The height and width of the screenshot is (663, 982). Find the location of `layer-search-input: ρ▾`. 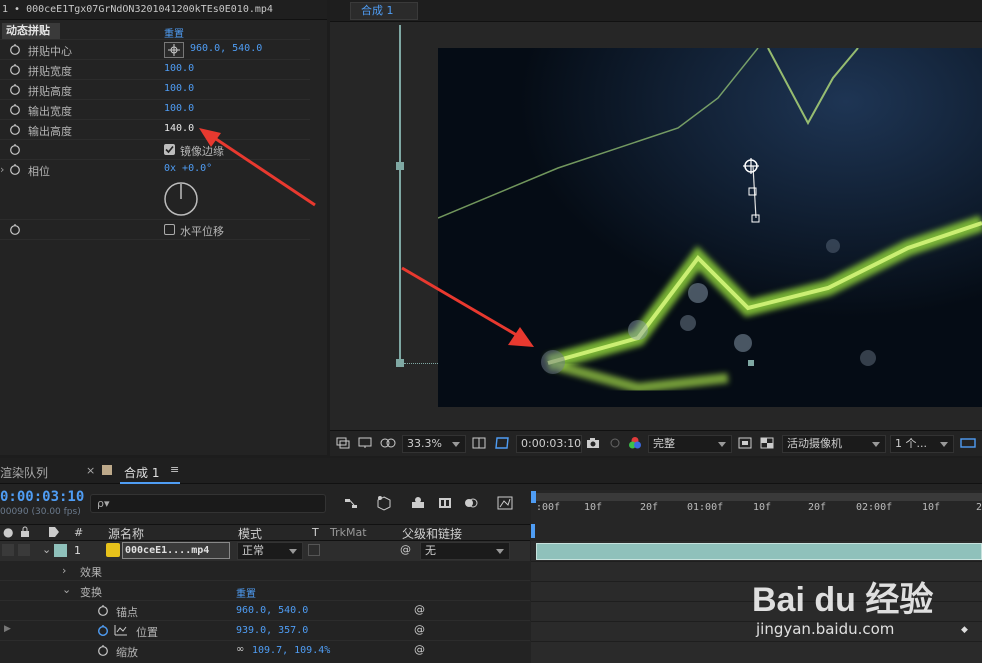

layer-search-input: ρ▾ is located at coordinates (208, 503).